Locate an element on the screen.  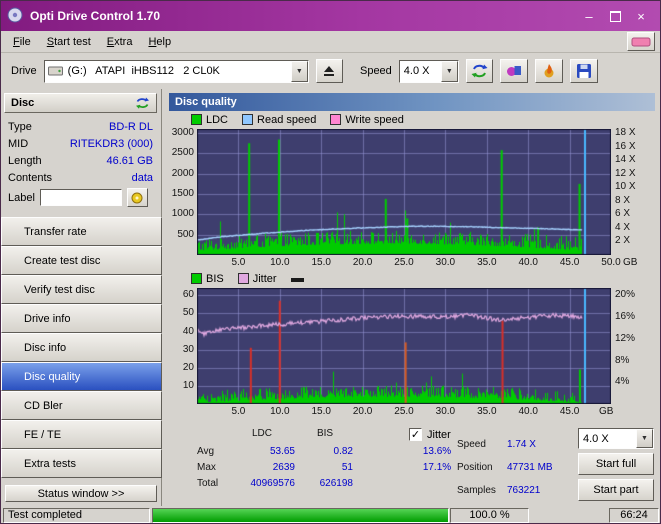
sidebar-item-disc-quality: Disc quality is located at coordinates (81, 376).